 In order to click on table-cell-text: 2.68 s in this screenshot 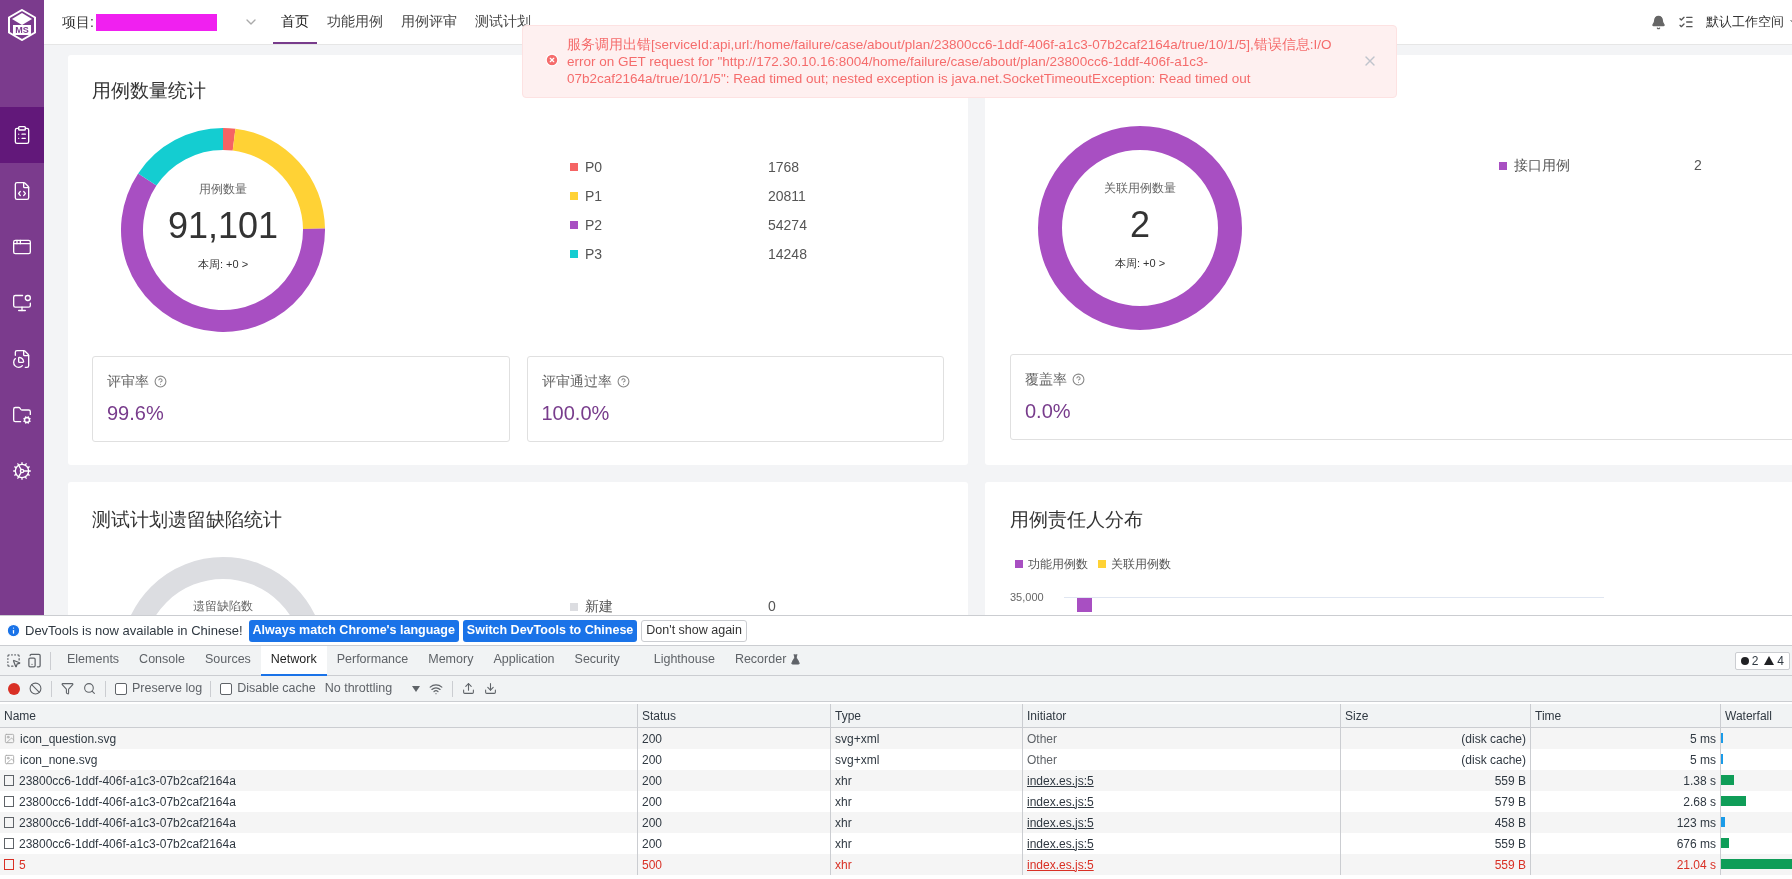, I will do `click(1699, 802)`.